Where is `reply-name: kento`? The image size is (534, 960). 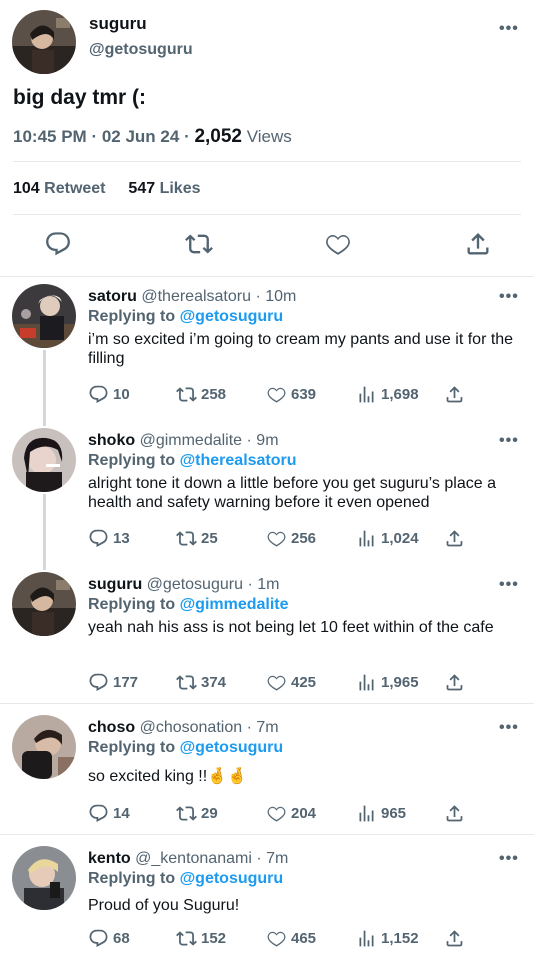 reply-name: kento is located at coordinates (109, 858).